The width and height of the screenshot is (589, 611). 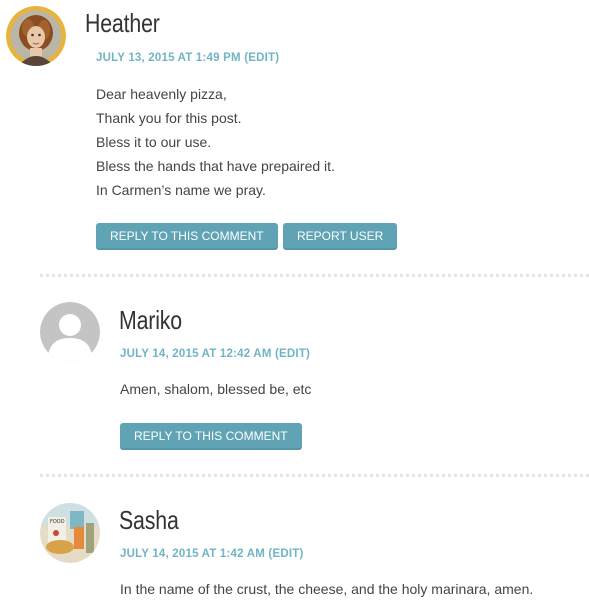 I want to click on default-user-avatar-icon, so click(x=70, y=332).